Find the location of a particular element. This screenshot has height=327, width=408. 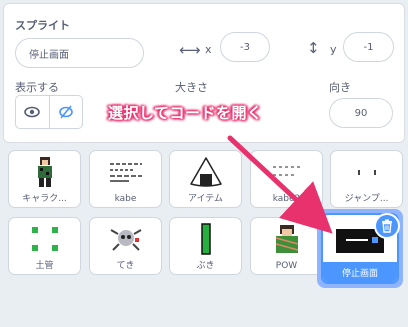

sprite-tile: kabe2 is located at coordinates (286, 179).